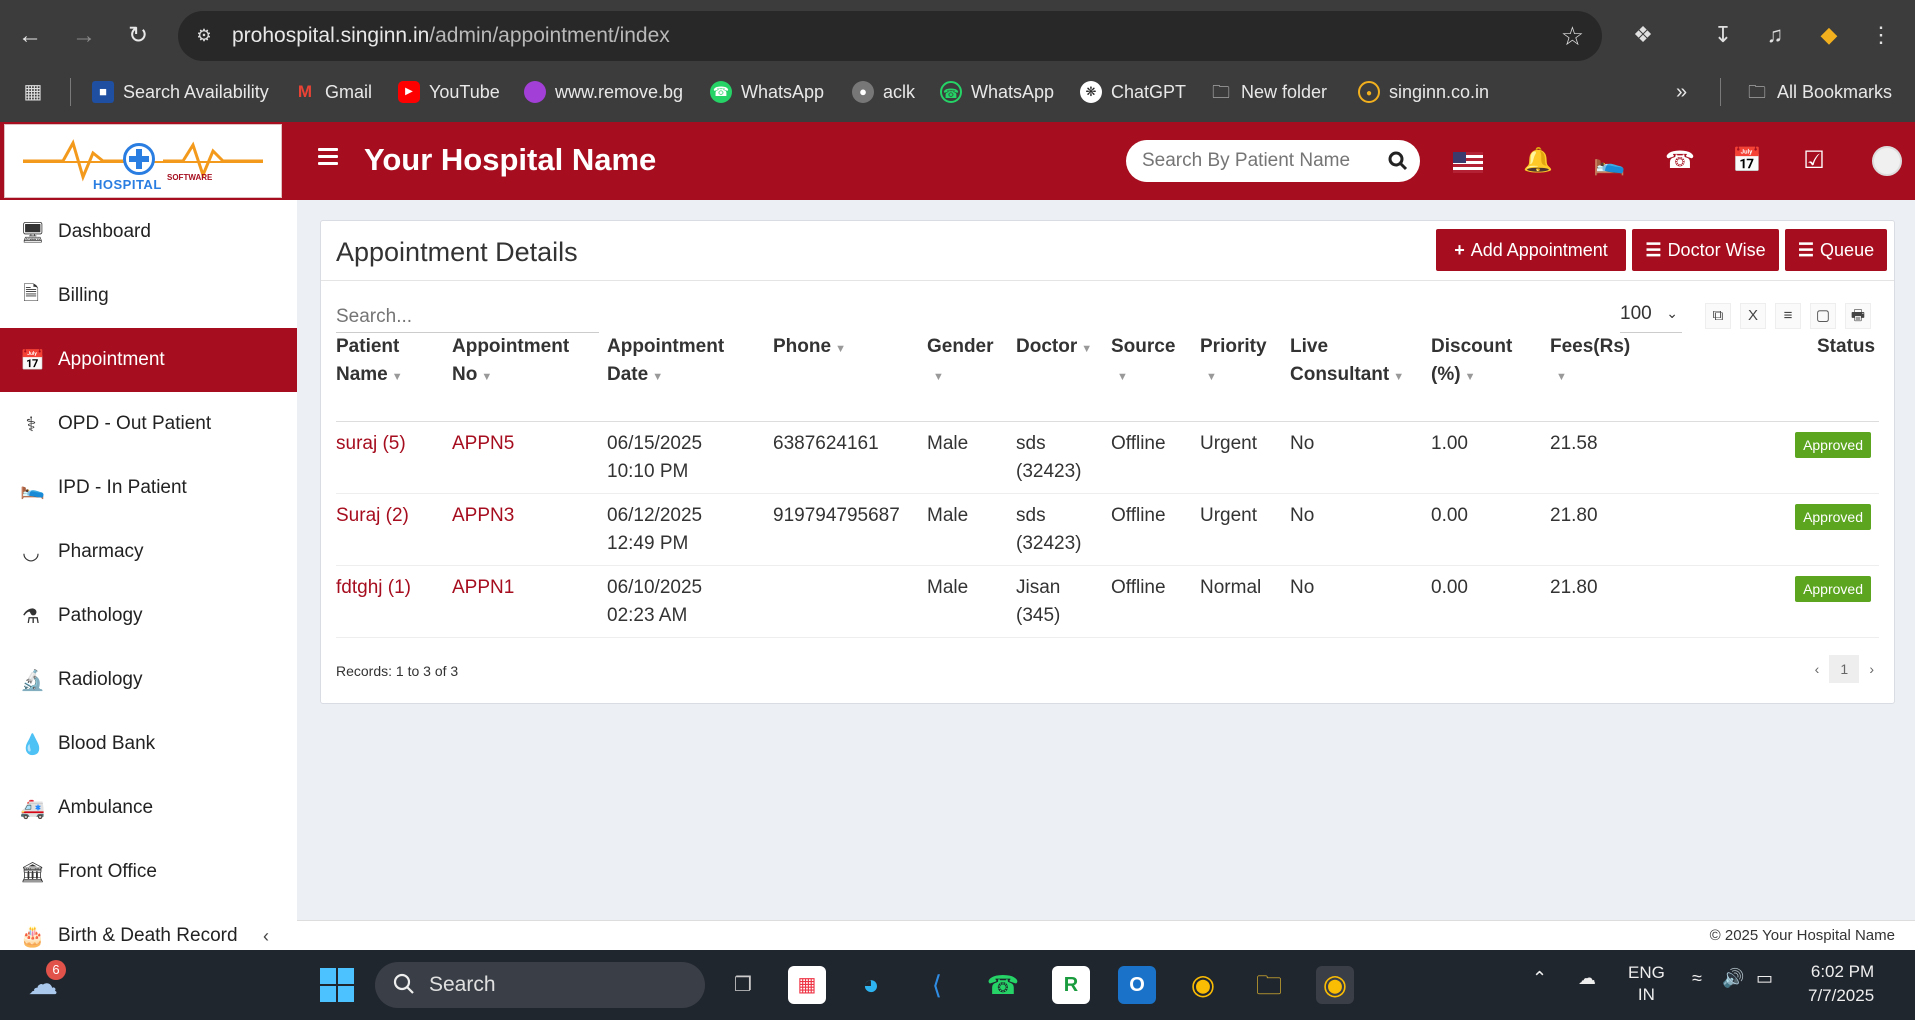 This screenshot has width=1915, height=1020. Describe the element at coordinates (148, 744) in the screenshot. I see `sidebar-item-blood-bank: 💧 Blood Bank` at that location.